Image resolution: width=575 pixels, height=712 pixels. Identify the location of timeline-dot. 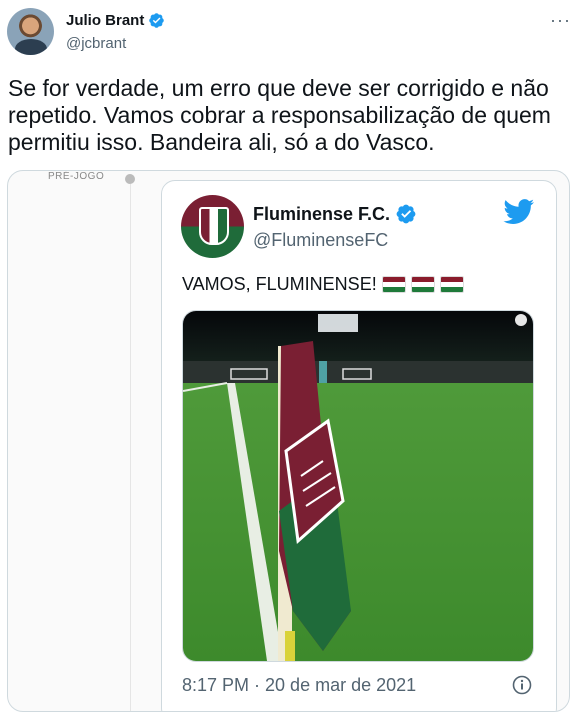
(130, 179).